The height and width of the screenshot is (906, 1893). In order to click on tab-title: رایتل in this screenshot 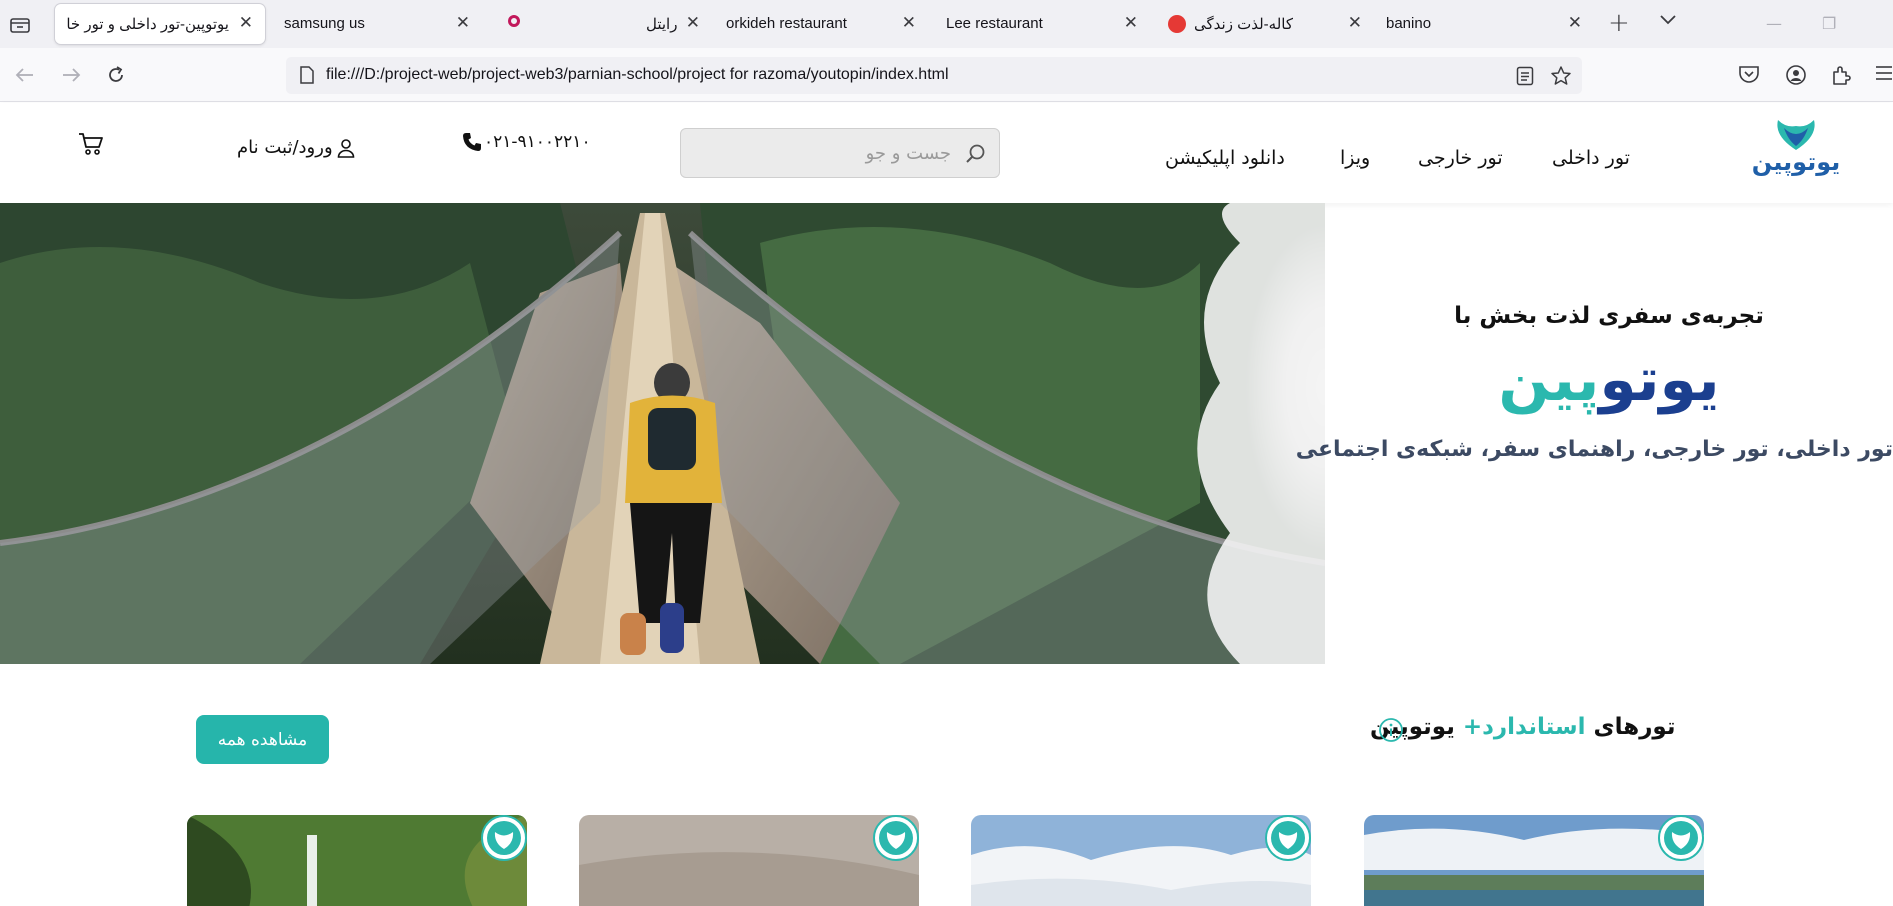, I will do `click(662, 24)`.